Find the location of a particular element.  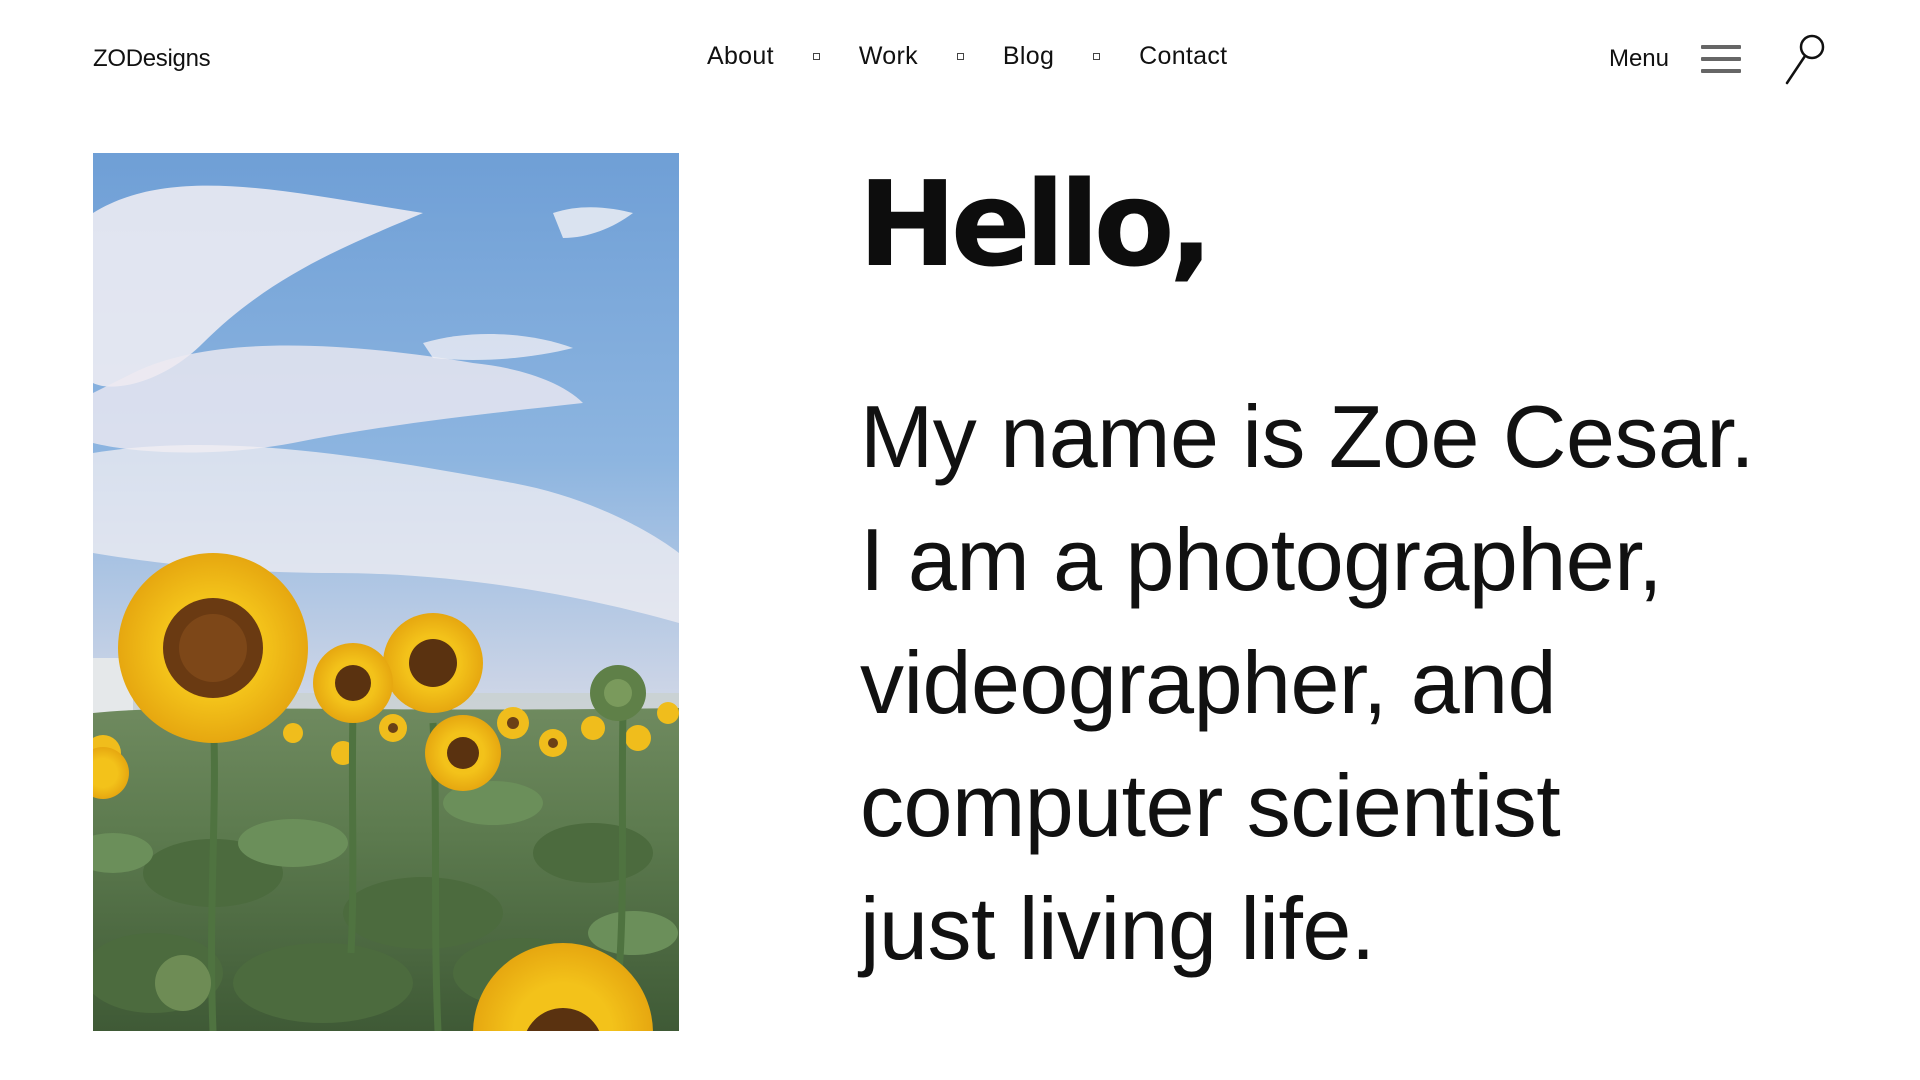

intro-line: I am a photographer, is located at coordinates (1261, 559).